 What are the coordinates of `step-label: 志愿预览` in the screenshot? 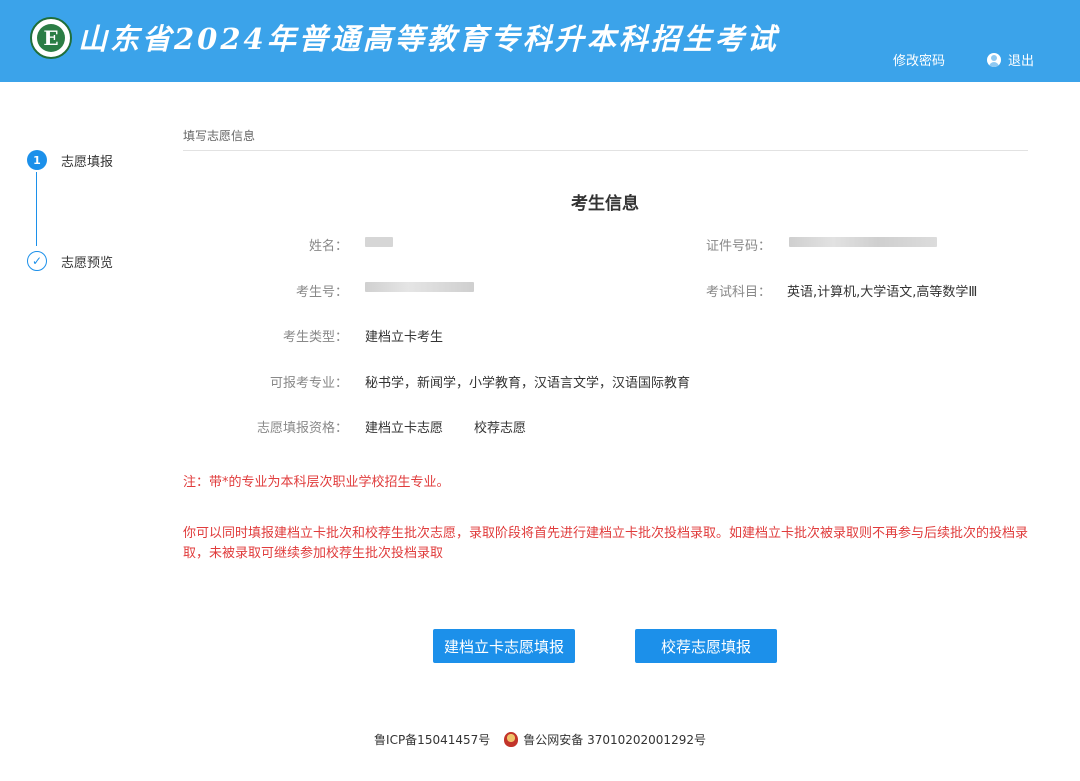 It's located at (87, 263).